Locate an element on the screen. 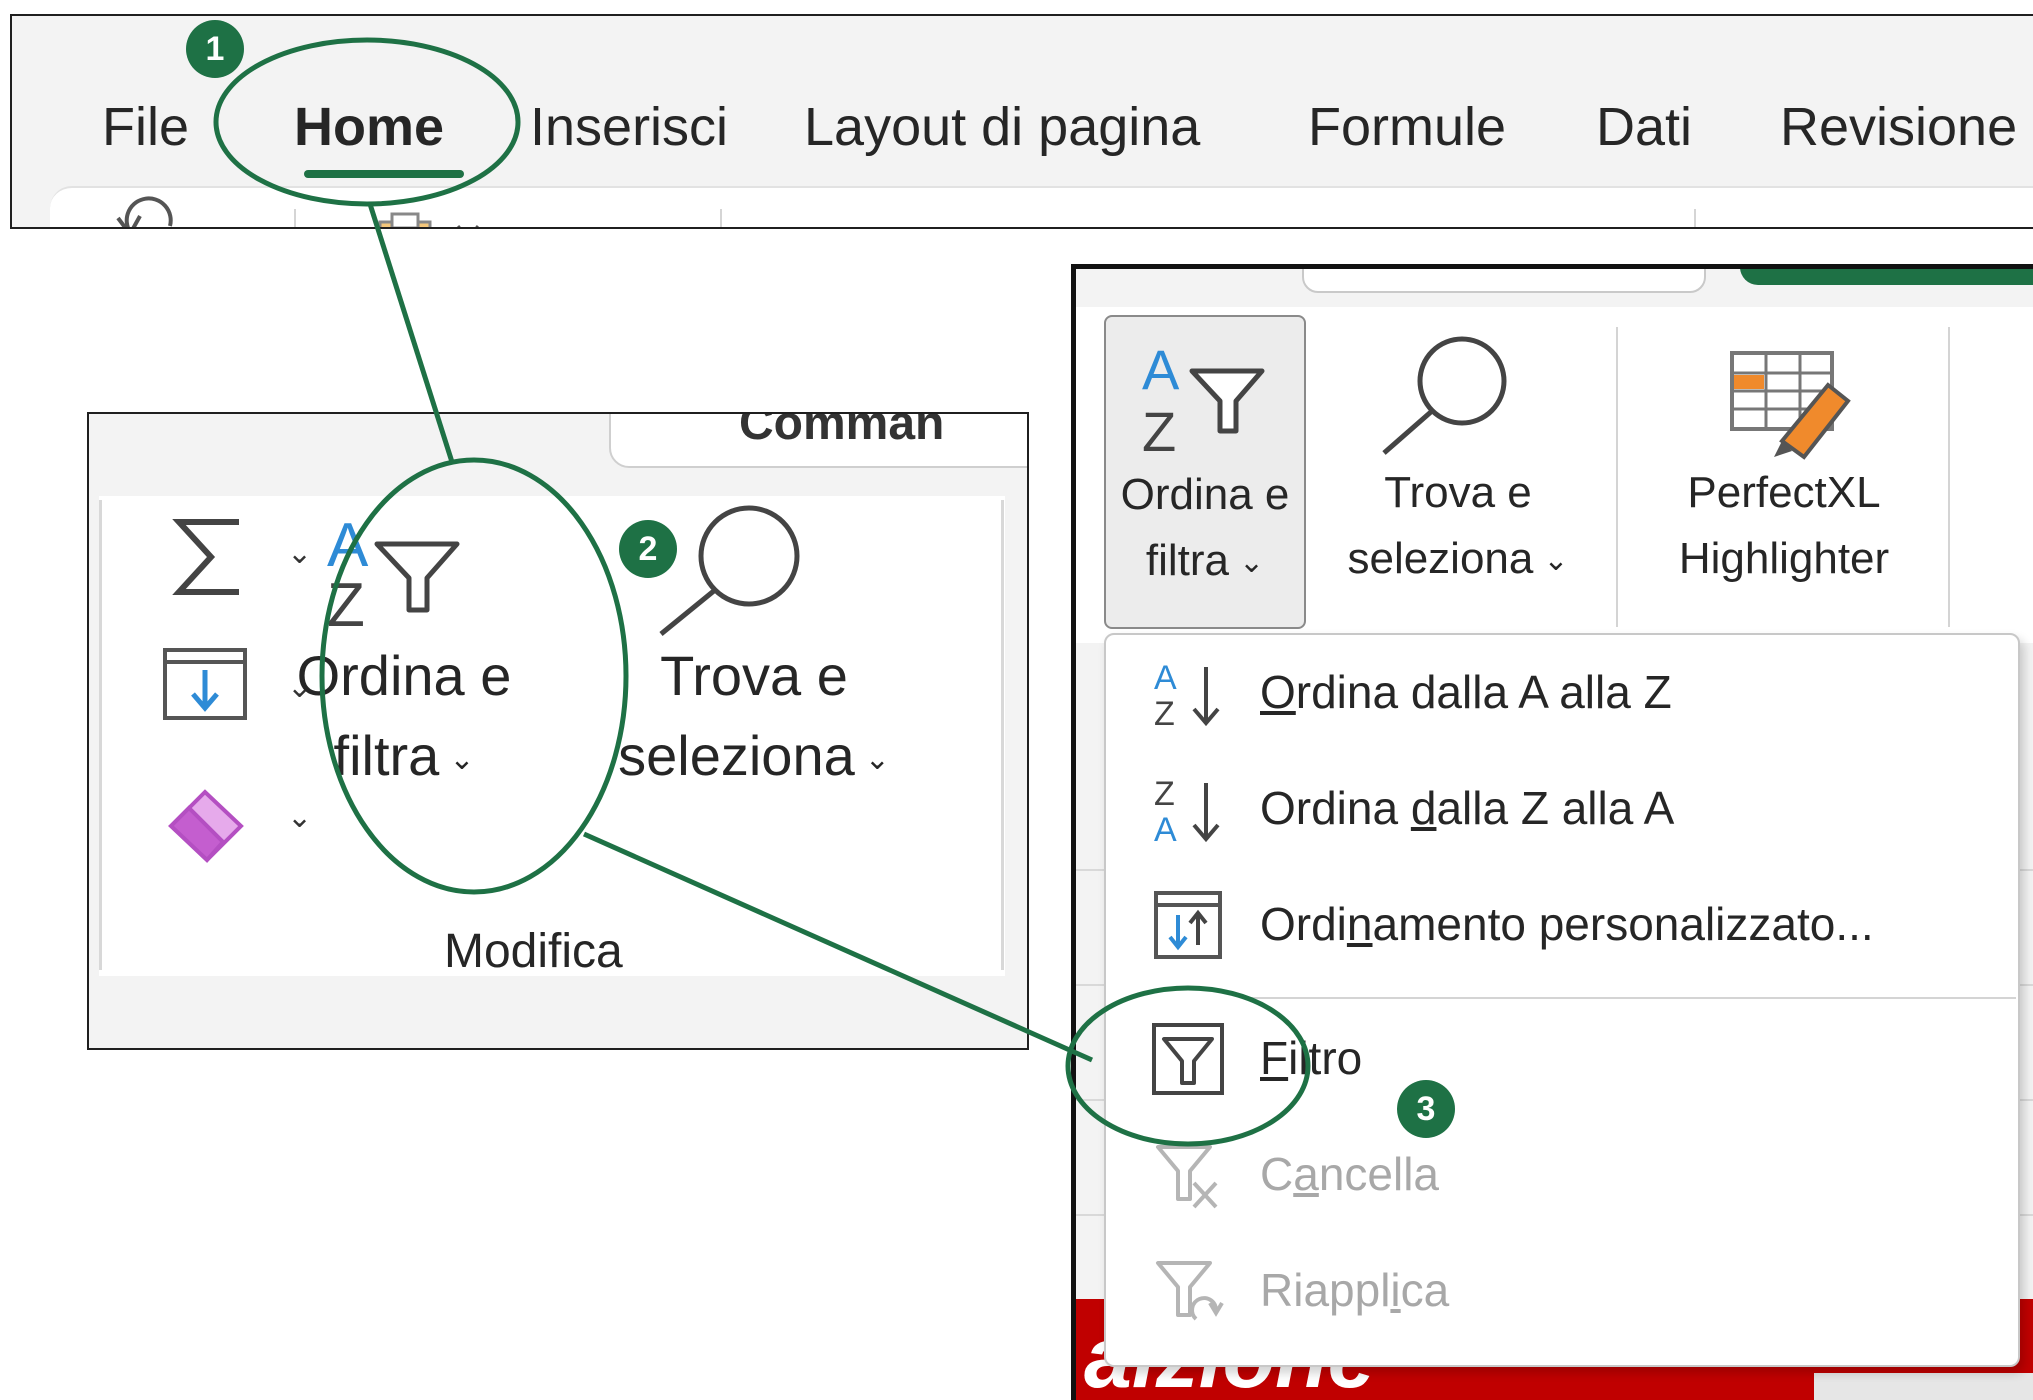 This screenshot has width=2033, height=1400. fill-down-icon is located at coordinates (206, 686).